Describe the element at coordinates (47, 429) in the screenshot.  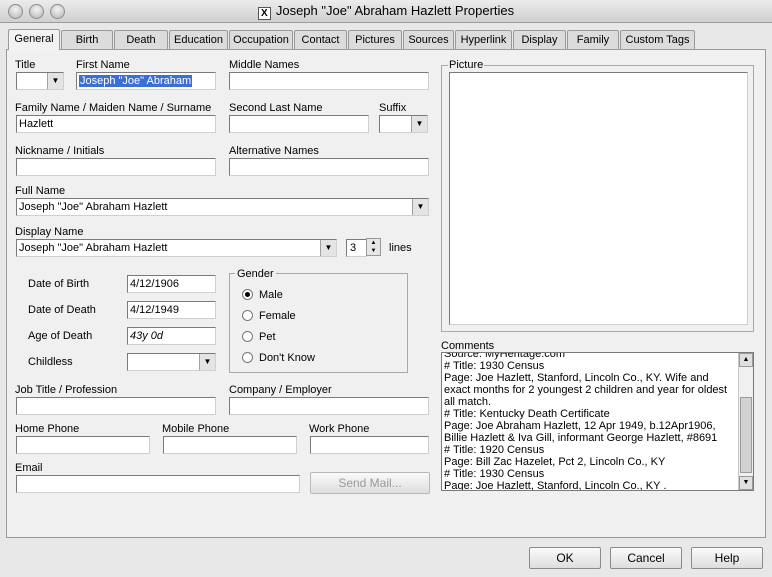
I see `home-phone-label: Home Phone` at that location.